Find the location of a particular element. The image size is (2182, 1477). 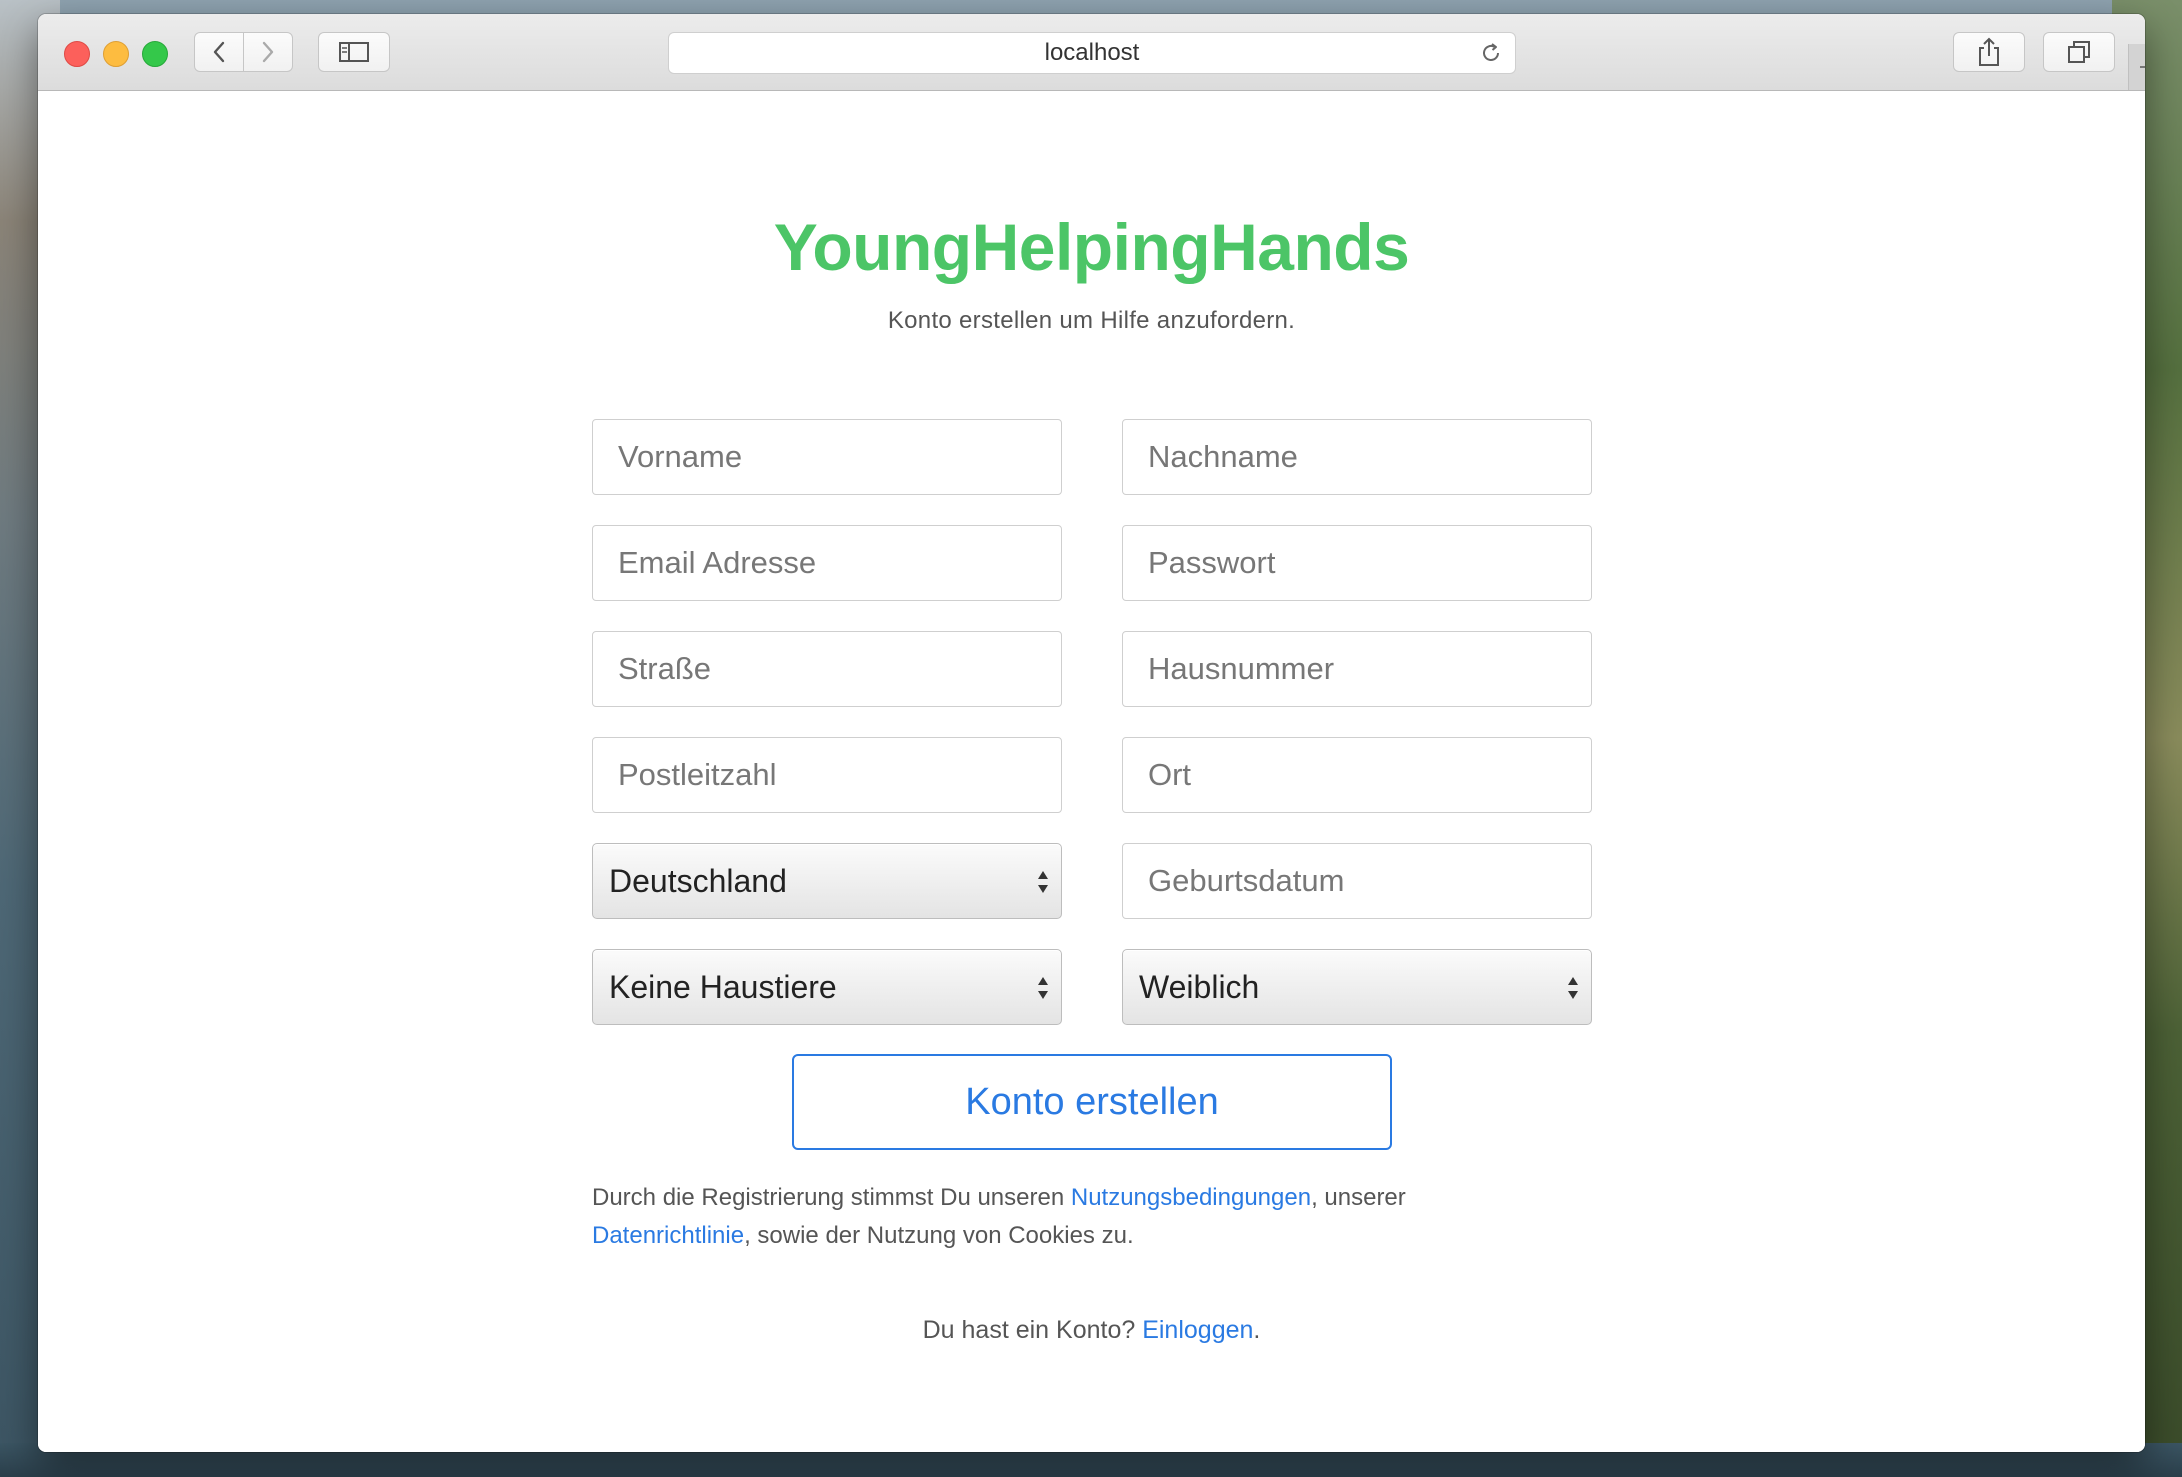

back-button is located at coordinates (219, 52).